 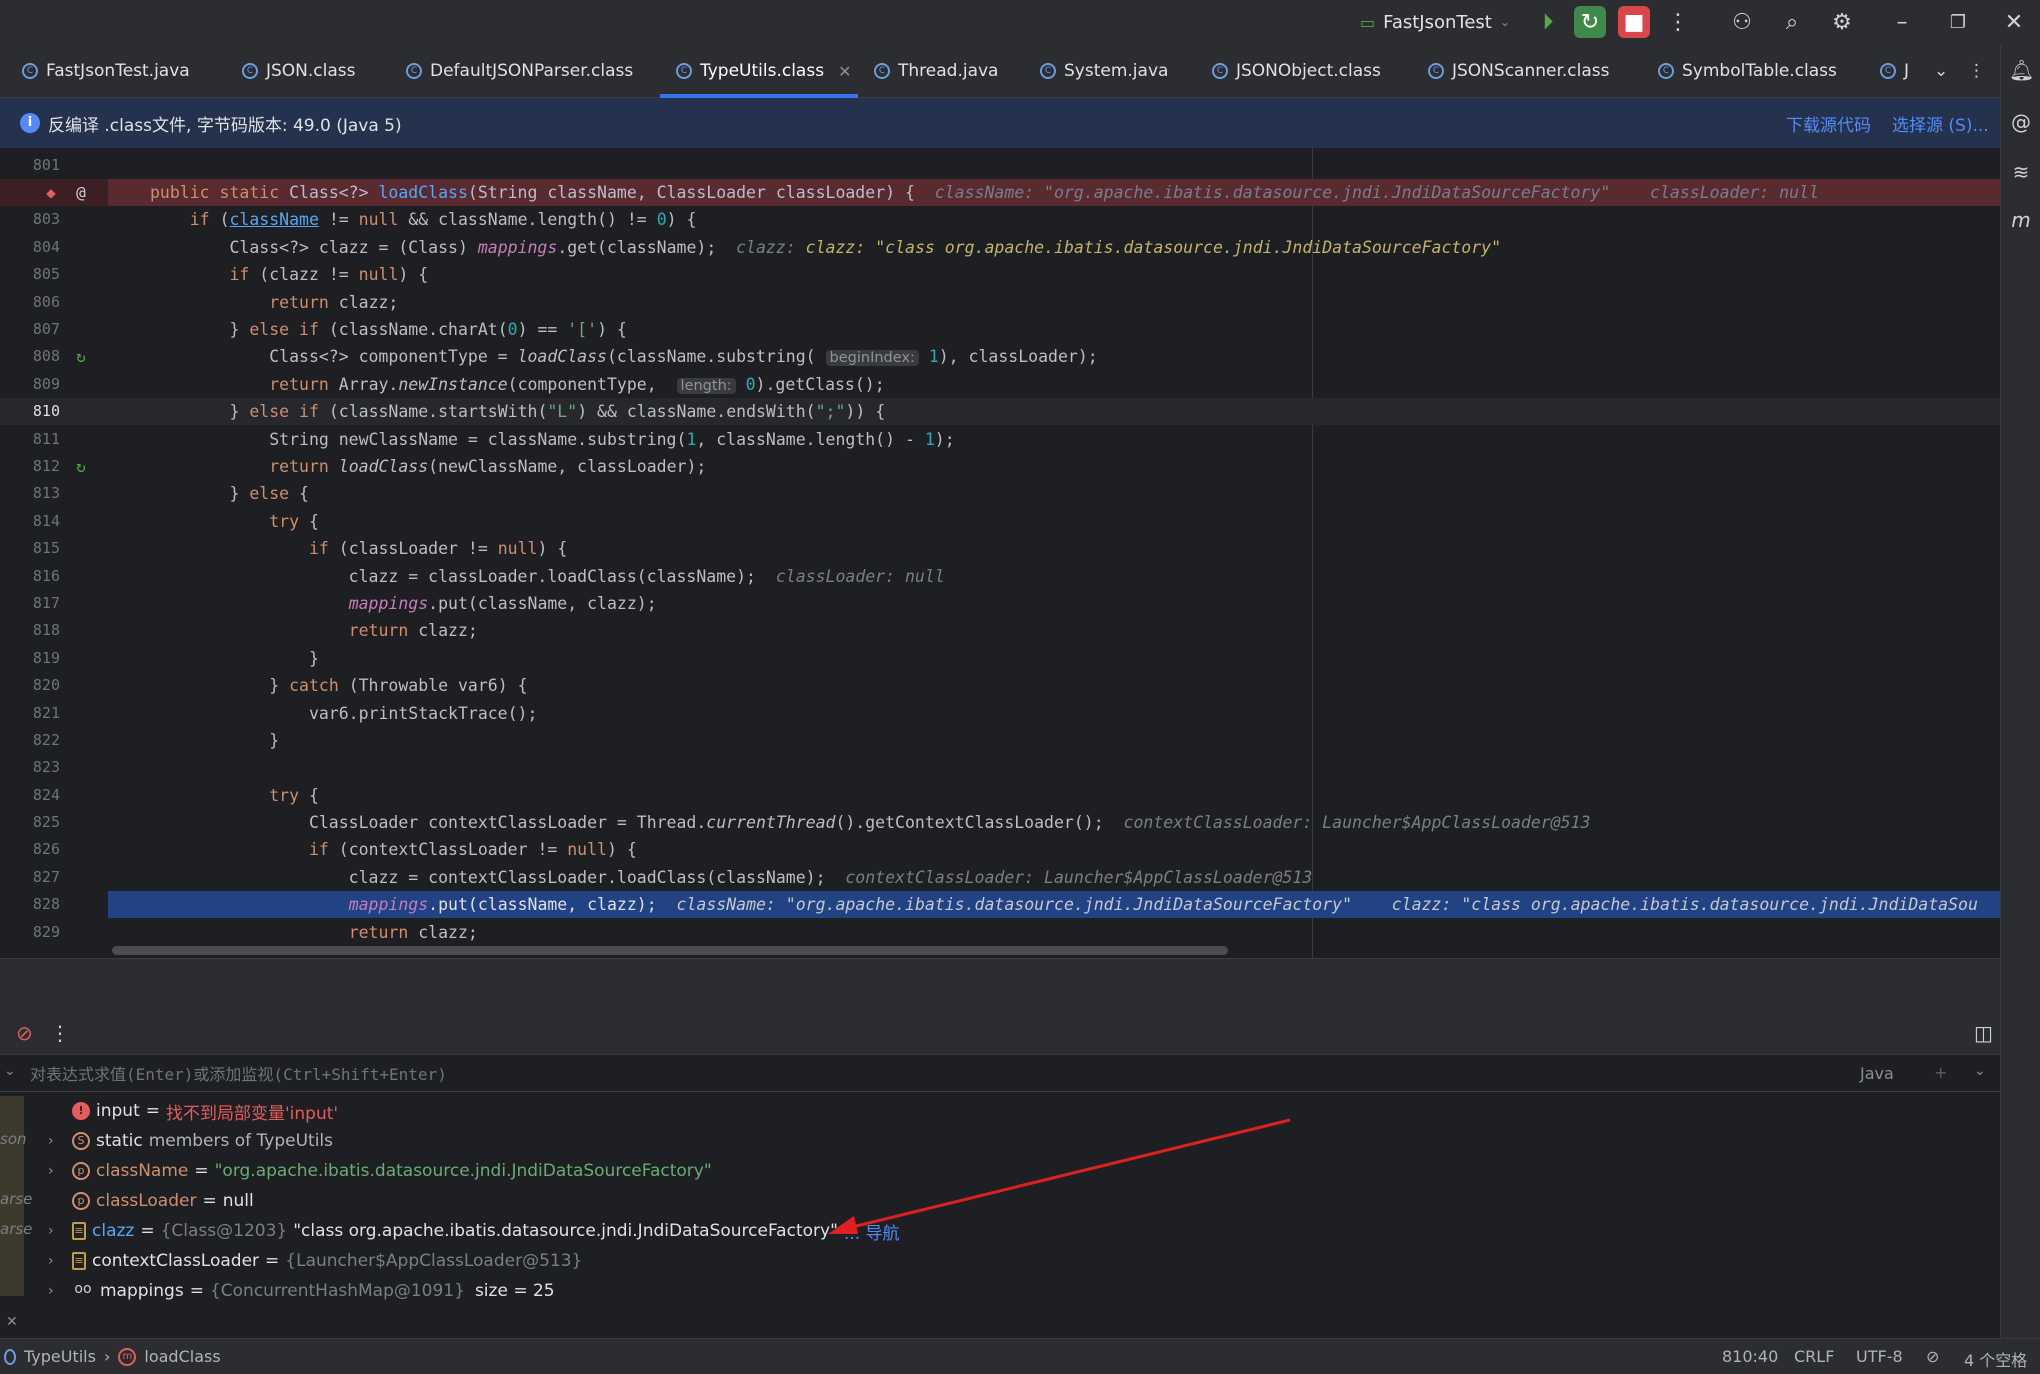 I want to click on language-selector: Java, so click(x=1877, y=1073).